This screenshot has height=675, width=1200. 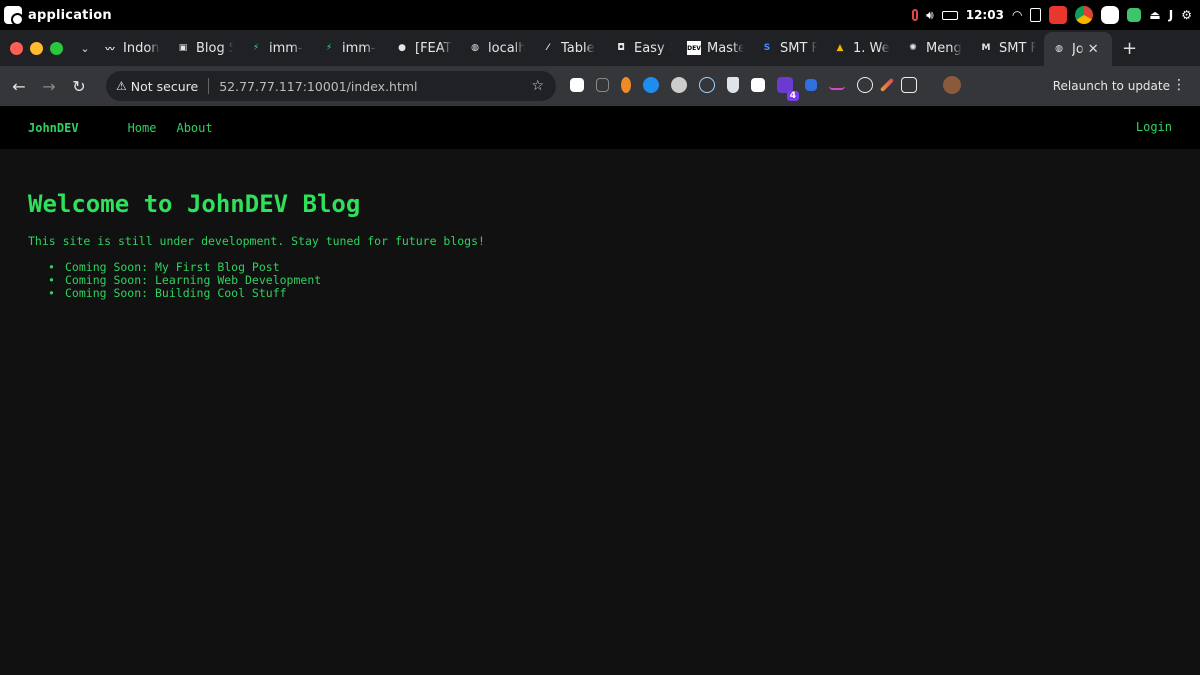 I want to click on tab-12: M SMT F, so click(x=1007, y=48).